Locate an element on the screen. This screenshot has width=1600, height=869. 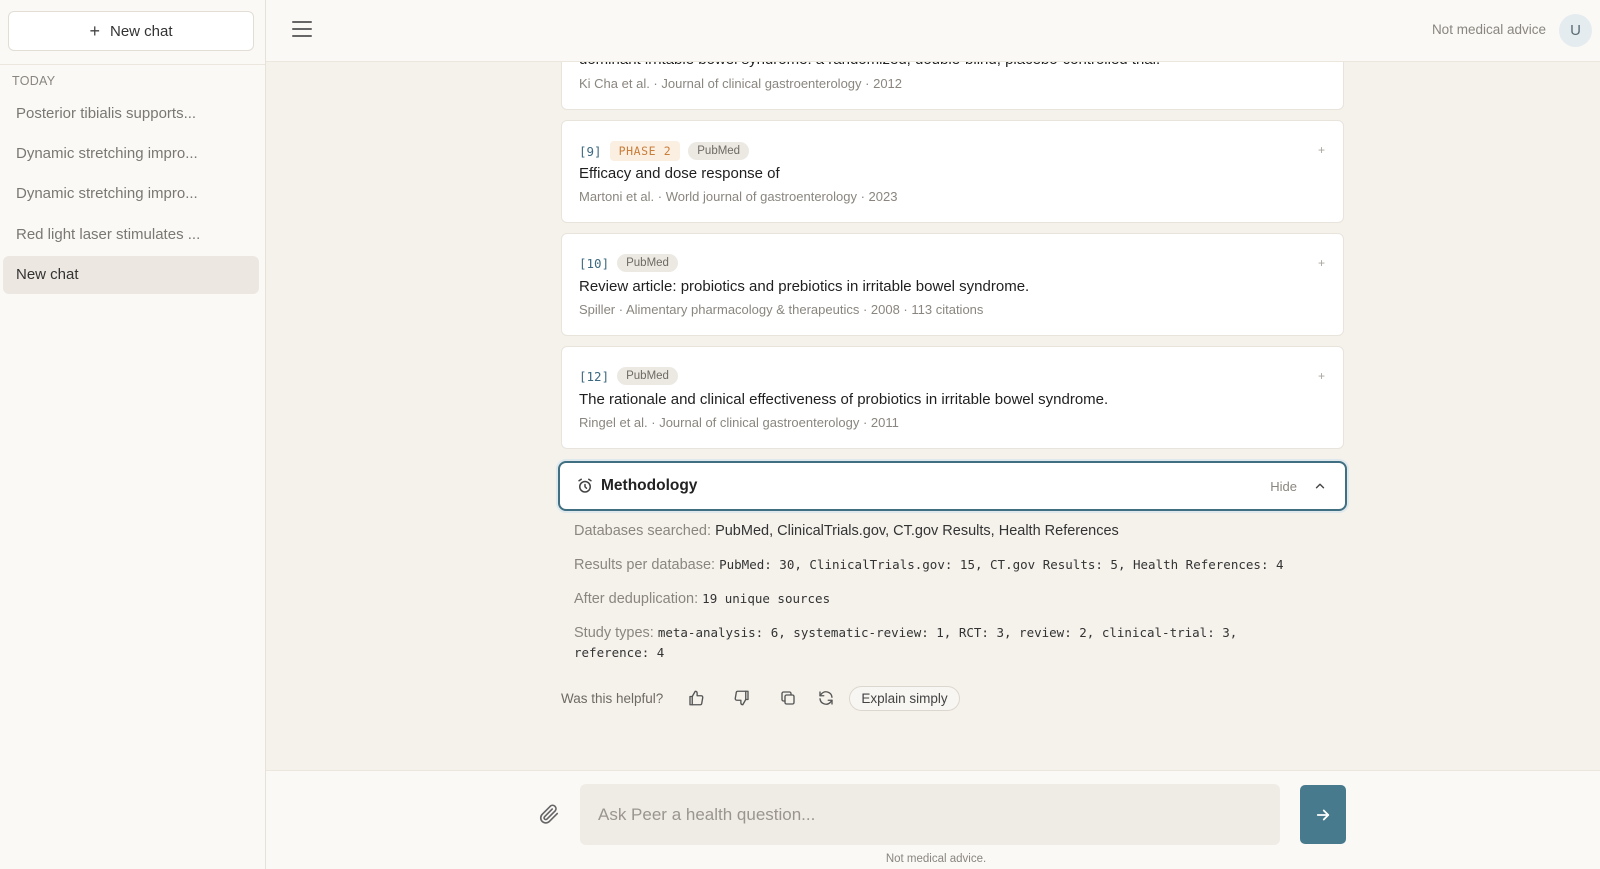
explain-simply-button: Explain simply is located at coordinates (904, 698).